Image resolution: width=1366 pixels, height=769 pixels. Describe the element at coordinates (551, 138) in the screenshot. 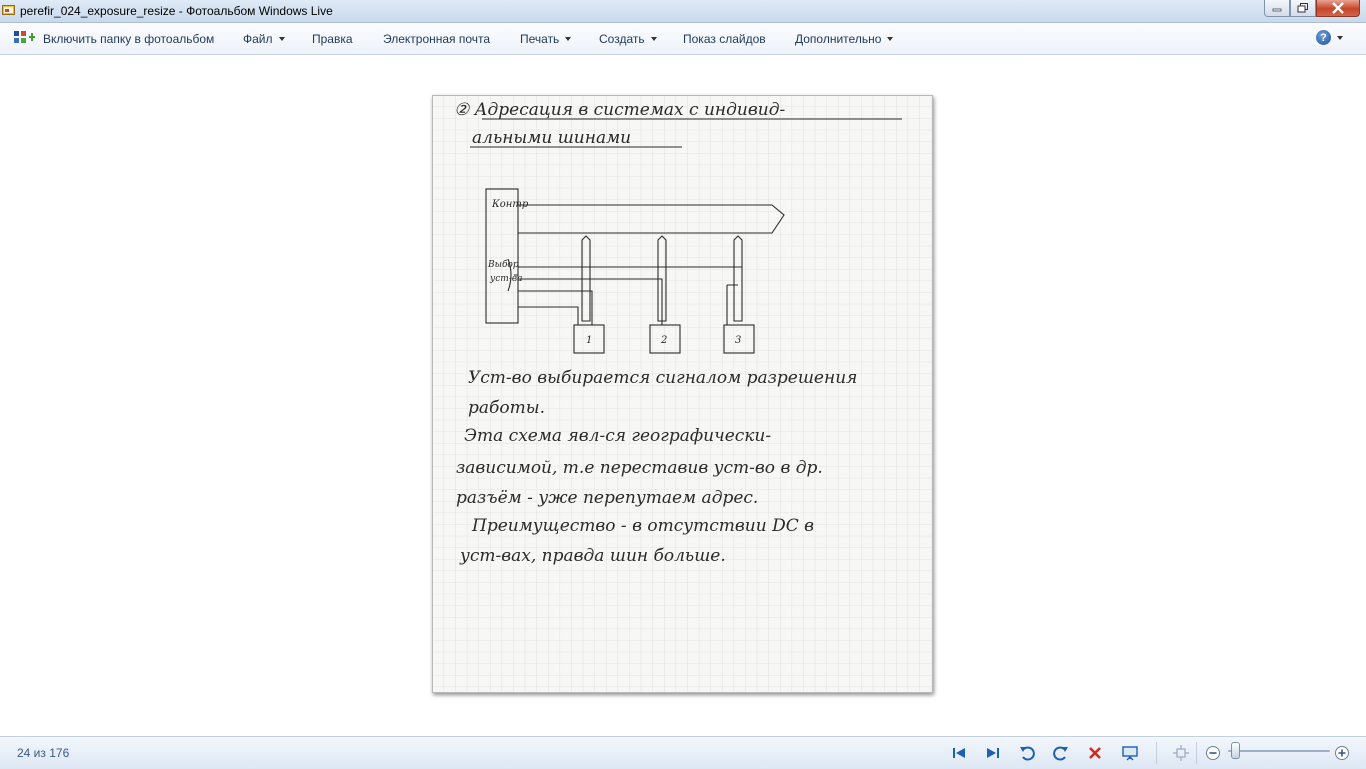

I see `heading-line2: альными шинами` at that location.